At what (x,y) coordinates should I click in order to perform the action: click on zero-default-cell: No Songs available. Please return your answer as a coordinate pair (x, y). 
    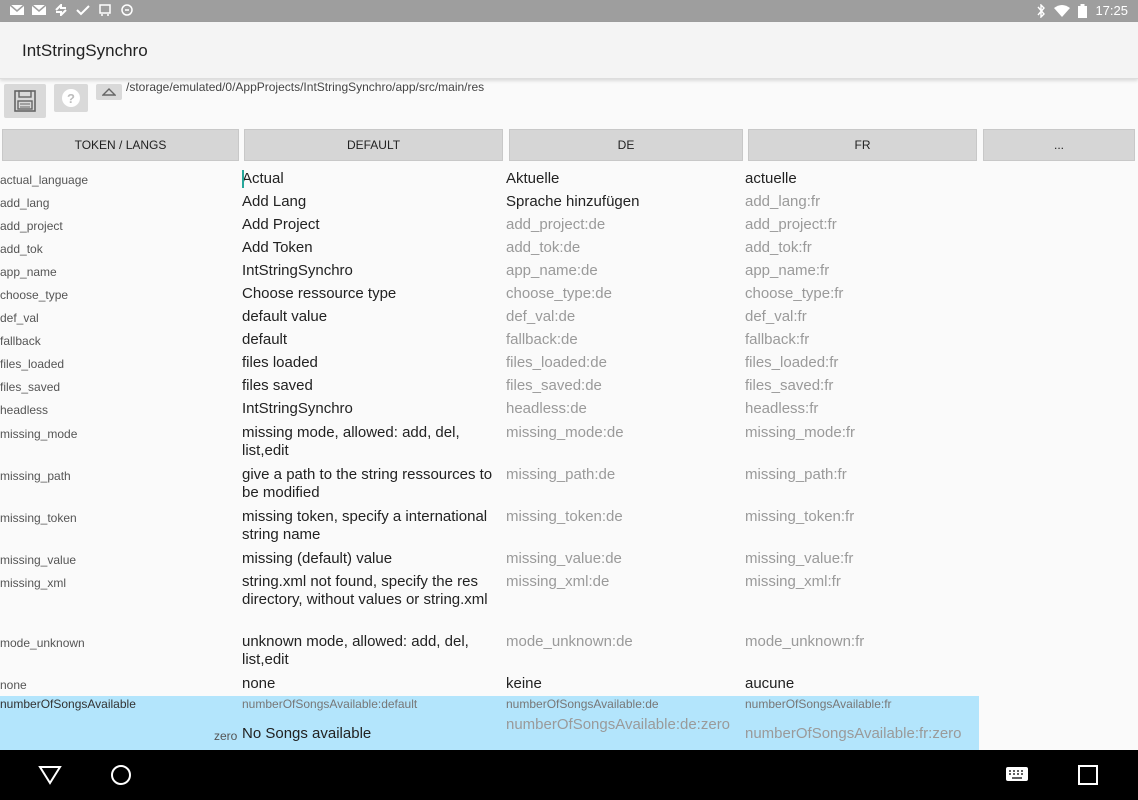
    Looking at the image, I should click on (371, 734).